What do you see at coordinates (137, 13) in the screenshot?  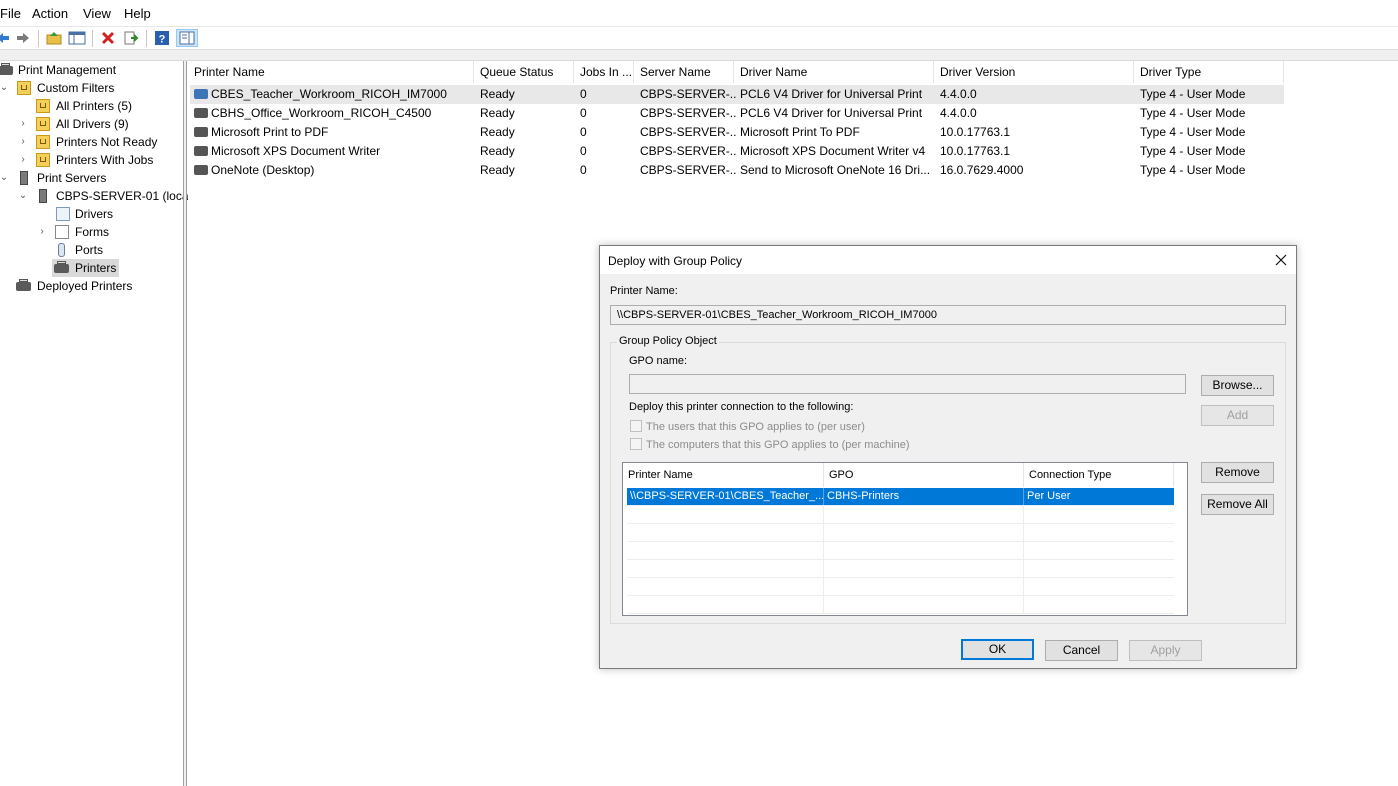 I see `menu-help: Help` at bounding box center [137, 13].